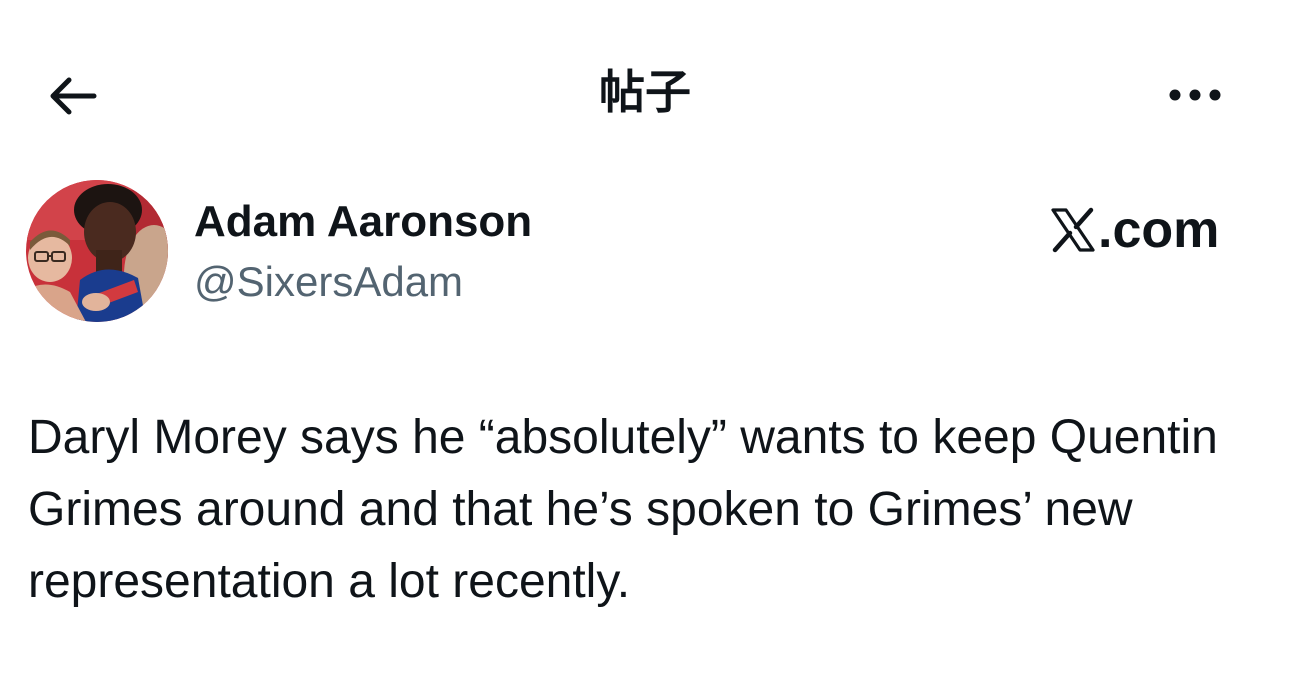 This screenshot has height=686, width=1290. Describe the element at coordinates (363, 222) in the screenshot. I see `author-name: Adam Aaronson` at that location.